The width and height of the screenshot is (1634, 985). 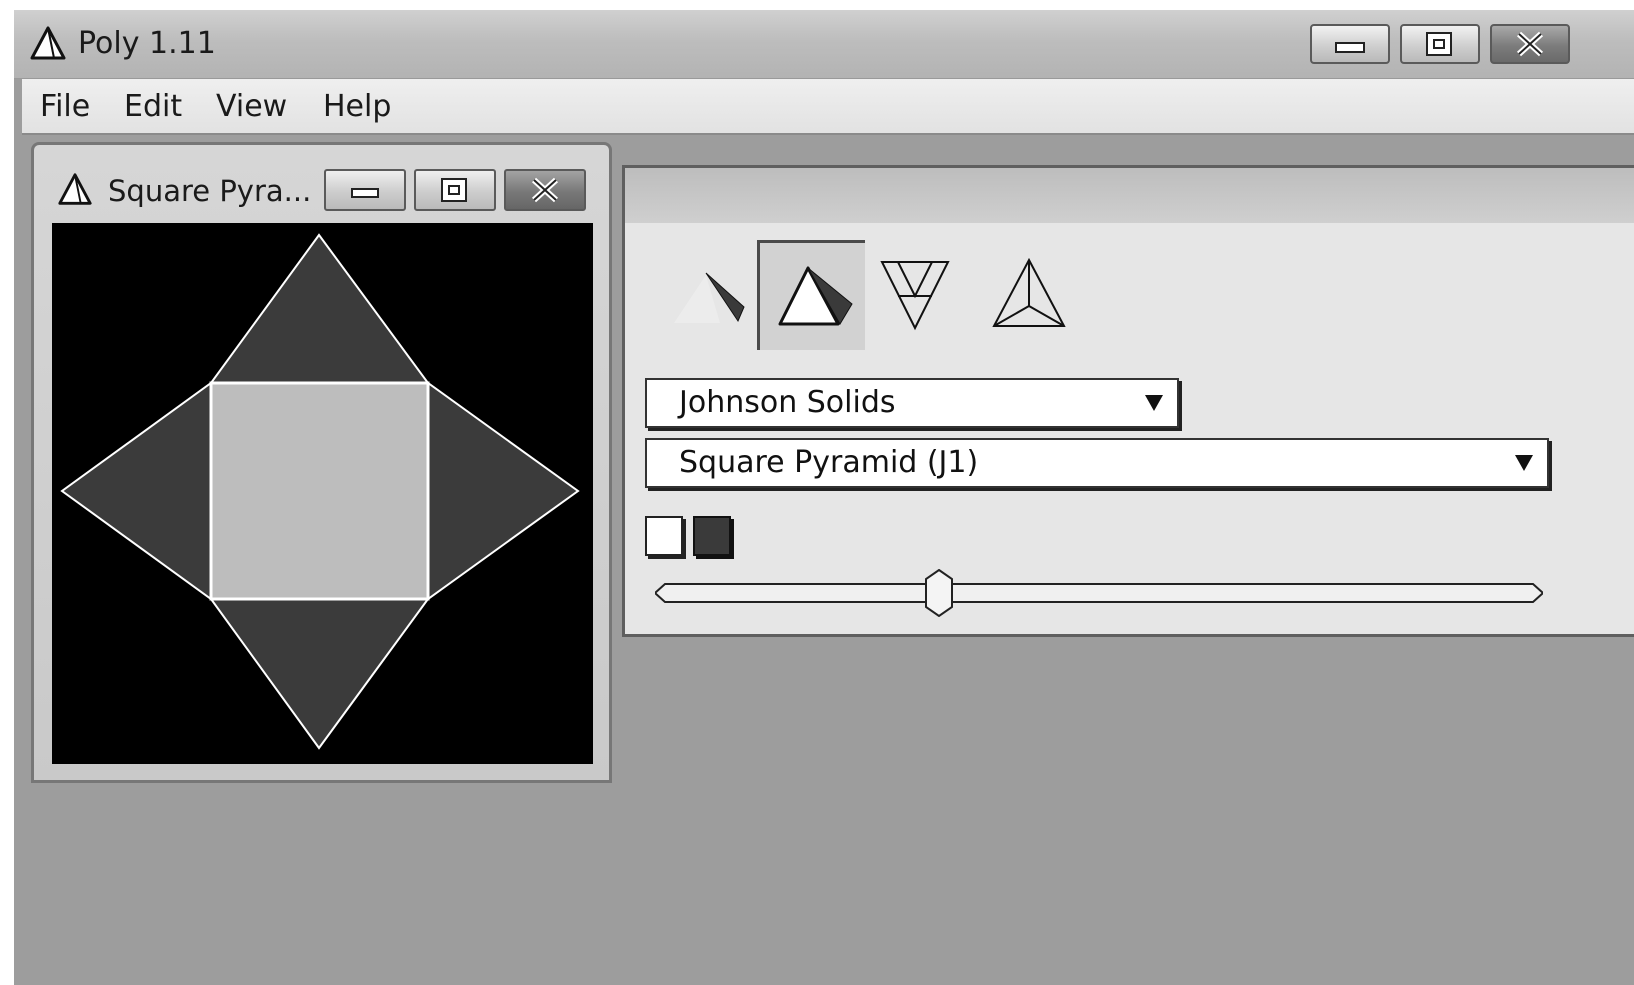 I want to click on square-face, so click(x=319, y=491).